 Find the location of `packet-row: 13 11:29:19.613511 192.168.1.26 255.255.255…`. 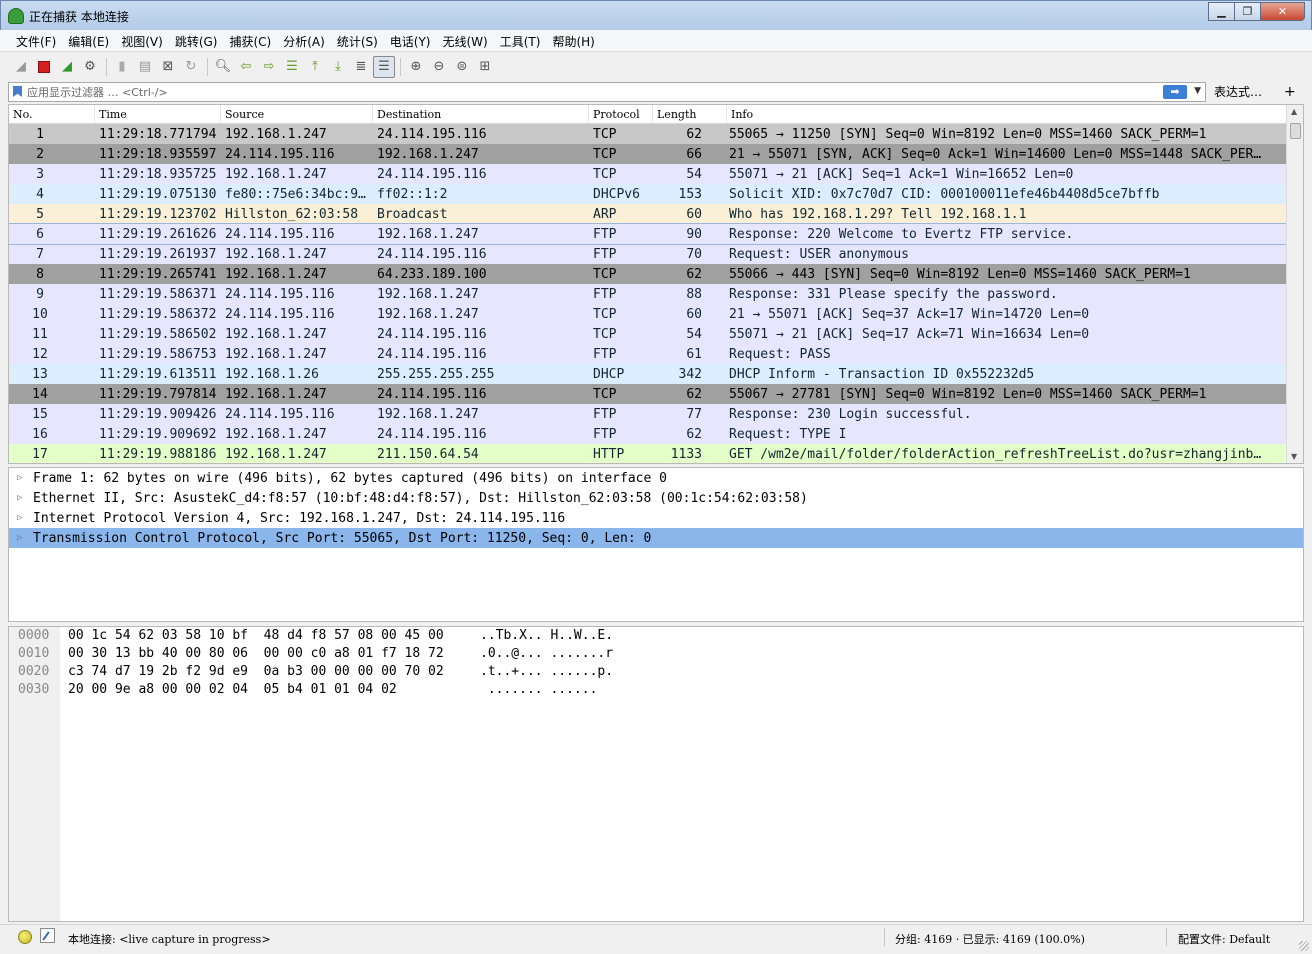

packet-row: 13 11:29:19.613511 192.168.1.26 255.255.255… is located at coordinates (656, 374).